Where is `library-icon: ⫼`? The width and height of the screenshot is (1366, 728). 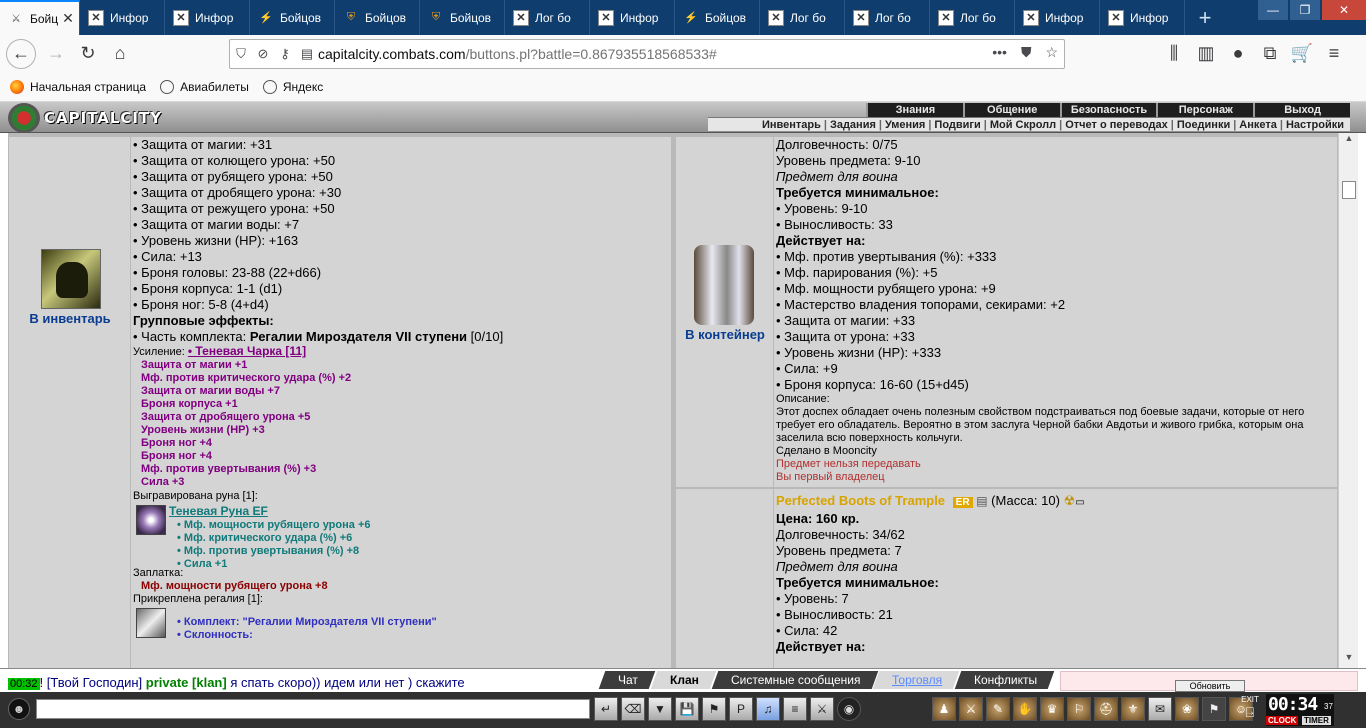 library-icon: ⫼ is located at coordinates (1174, 54).